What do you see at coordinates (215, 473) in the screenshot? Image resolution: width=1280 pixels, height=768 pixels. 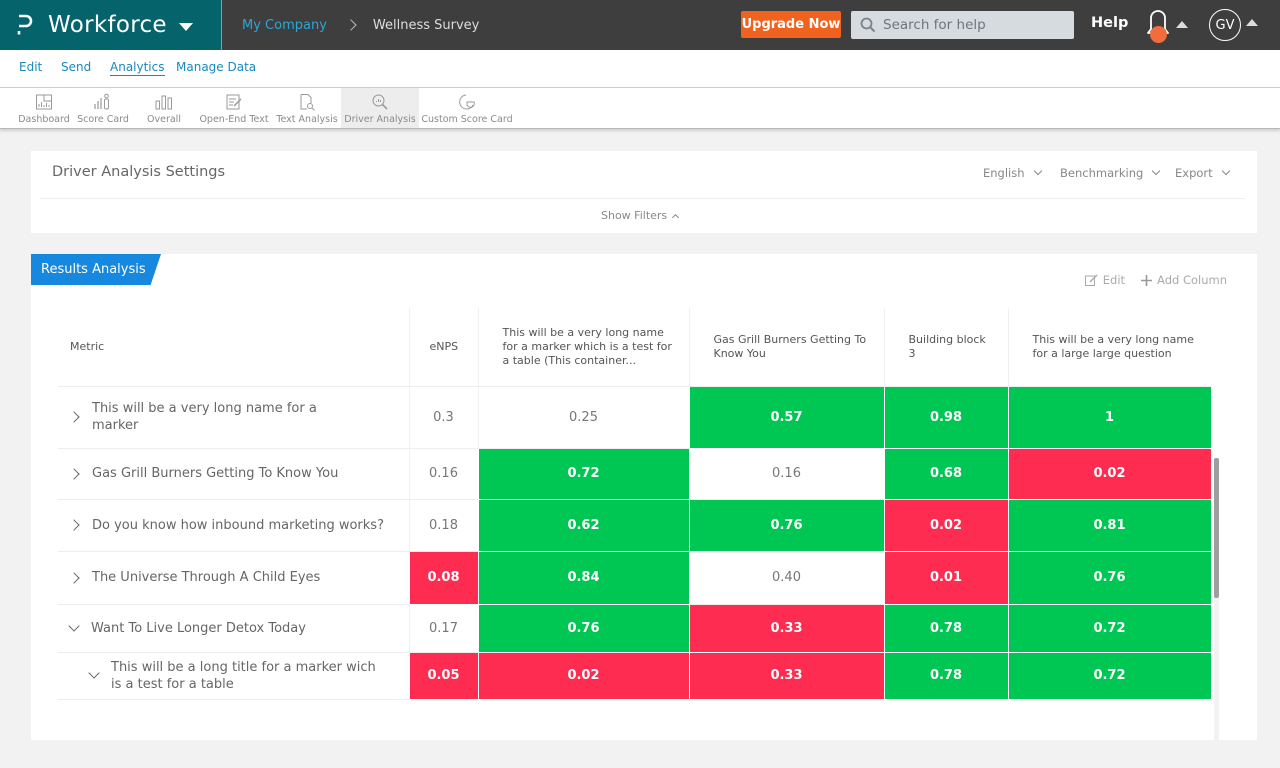 I see `metric-label: Gas Grill Burners Getting To Know You` at bounding box center [215, 473].